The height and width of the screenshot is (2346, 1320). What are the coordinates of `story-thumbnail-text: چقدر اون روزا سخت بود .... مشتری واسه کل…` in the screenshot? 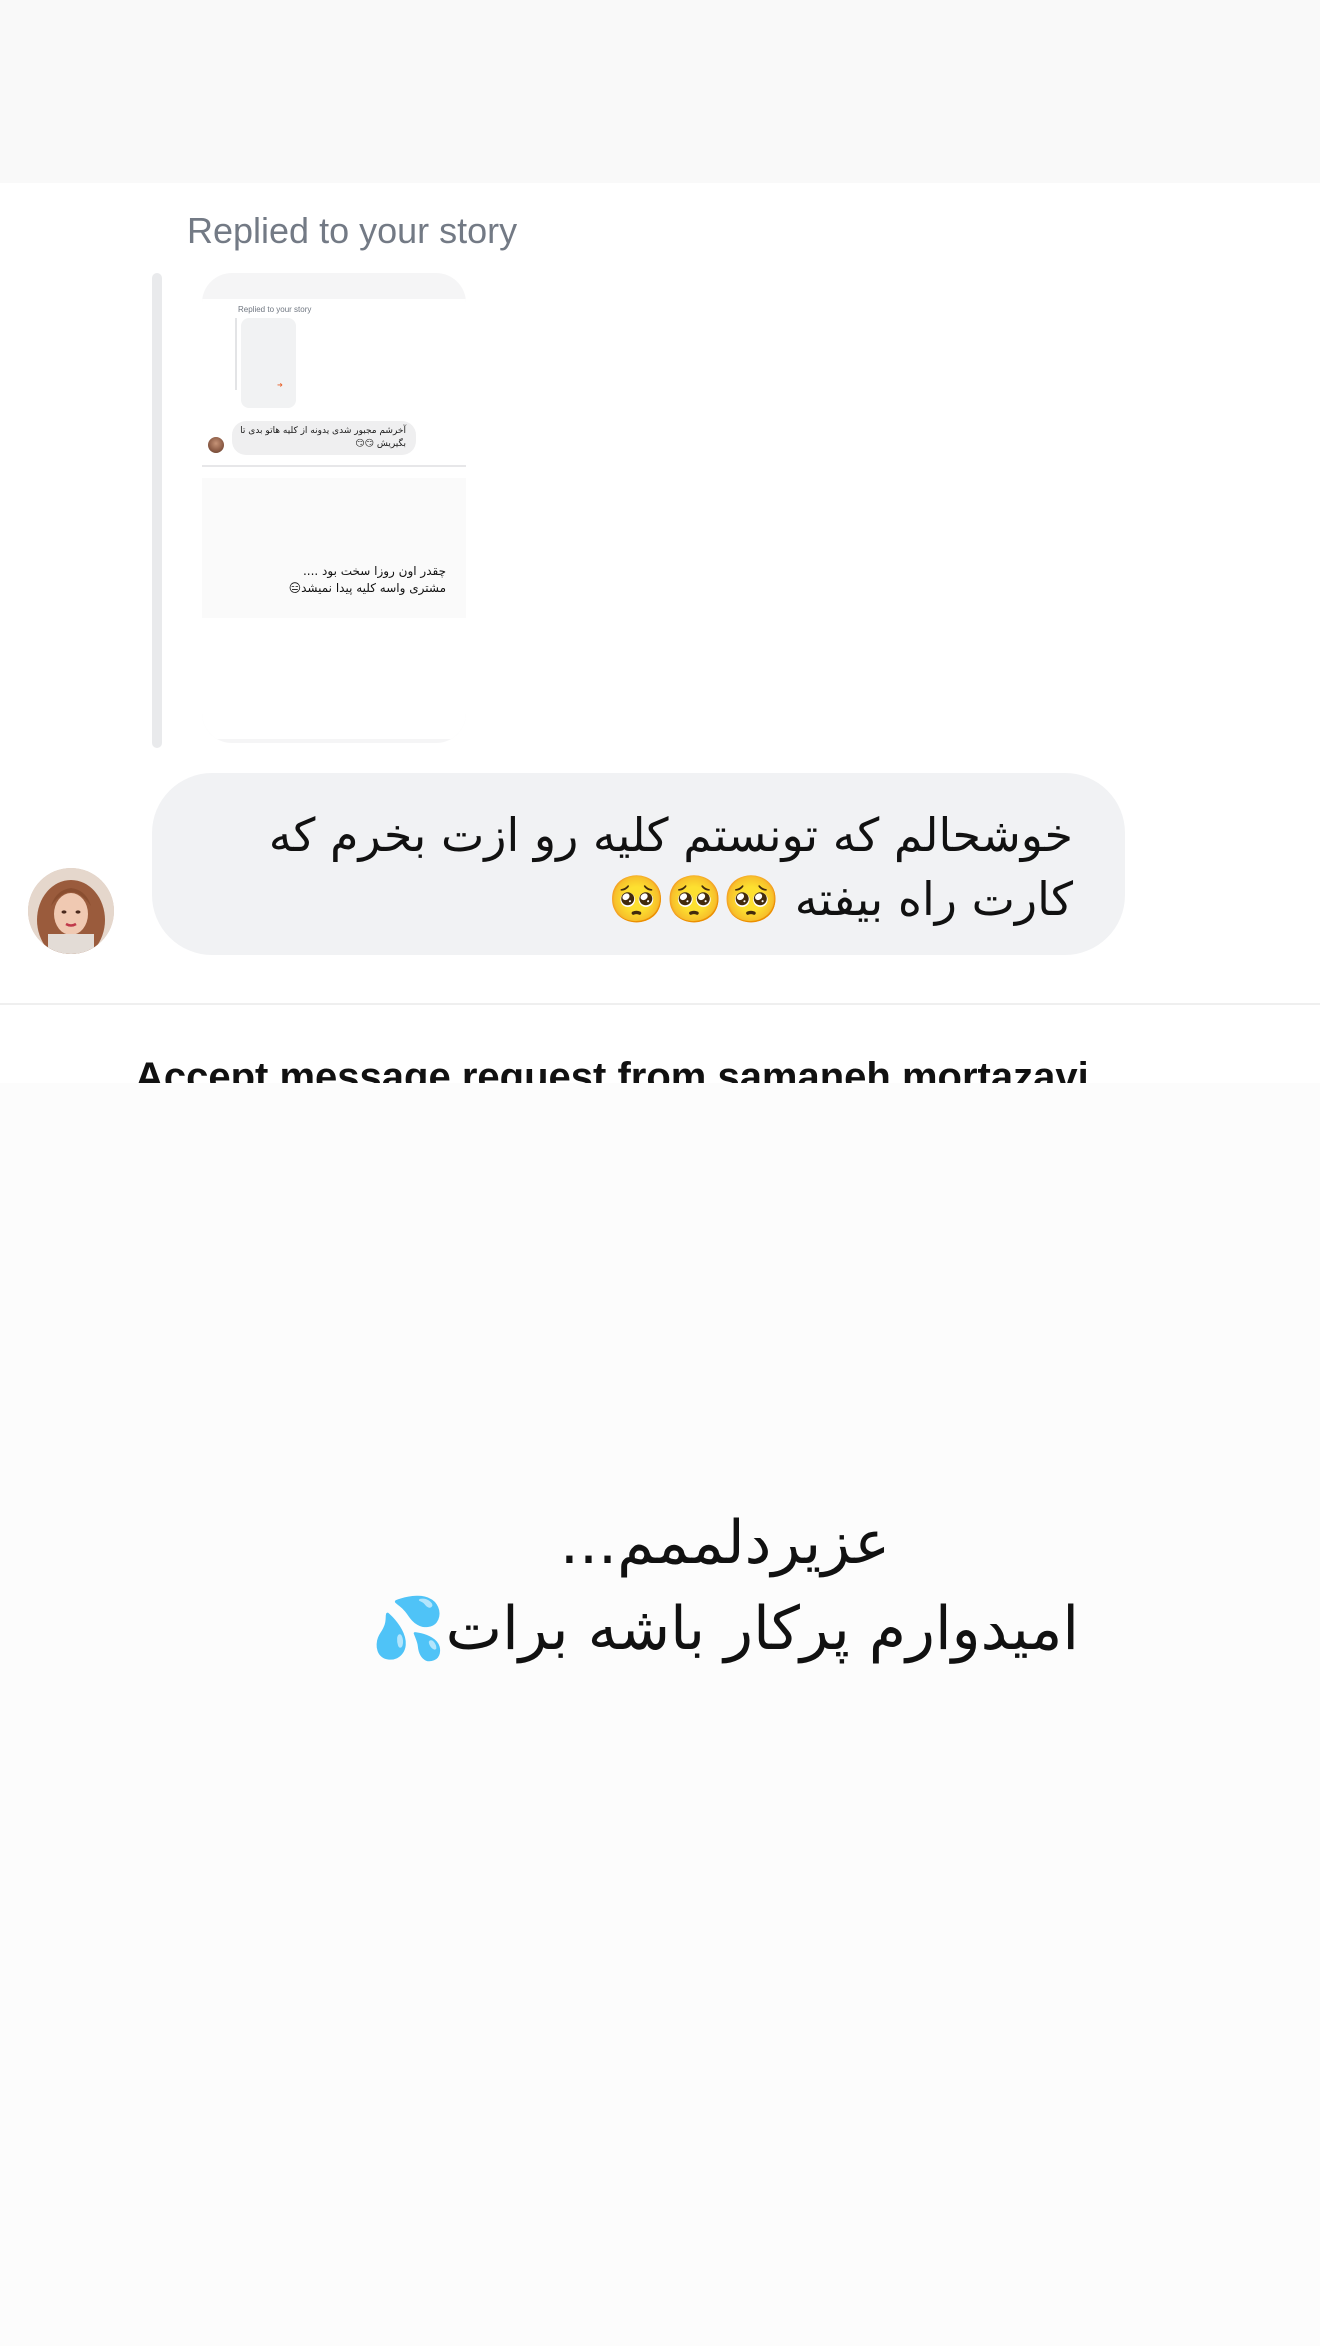 It's located at (367, 579).